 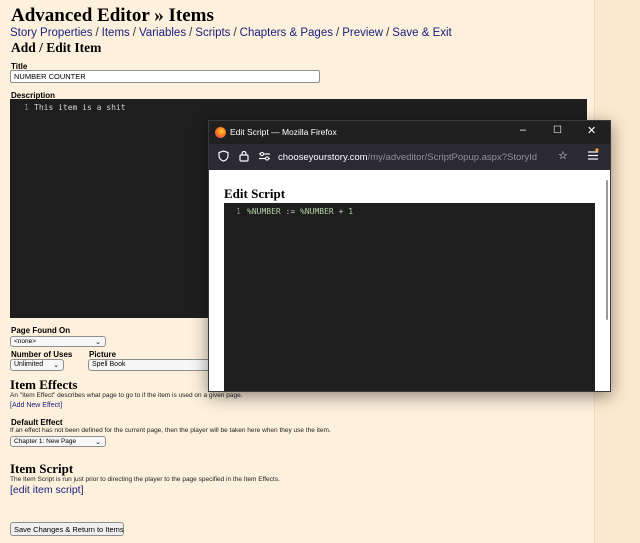 I want to click on number-of-uses-value: Unlimited, so click(x=29, y=364).